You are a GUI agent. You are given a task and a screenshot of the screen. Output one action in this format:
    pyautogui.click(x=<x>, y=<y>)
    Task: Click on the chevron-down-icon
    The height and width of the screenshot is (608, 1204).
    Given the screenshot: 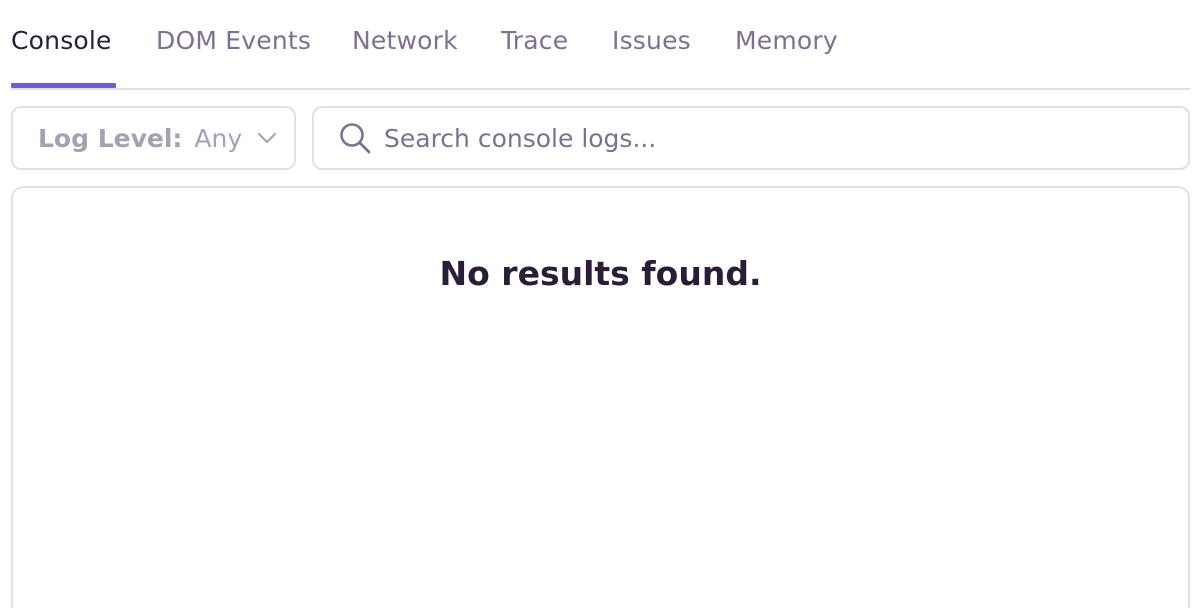 What is the action you would take?
    pyautogui.click(x=267, y=138)
    